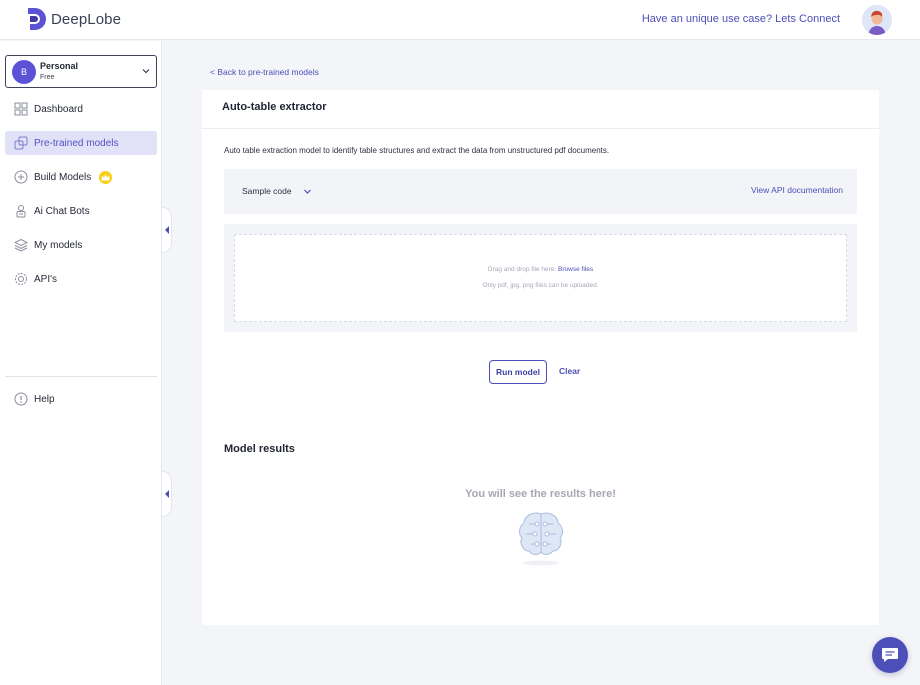 The height and width of the screenshot is (685, 920). I want to click on grid-icon, so click(21, 109).